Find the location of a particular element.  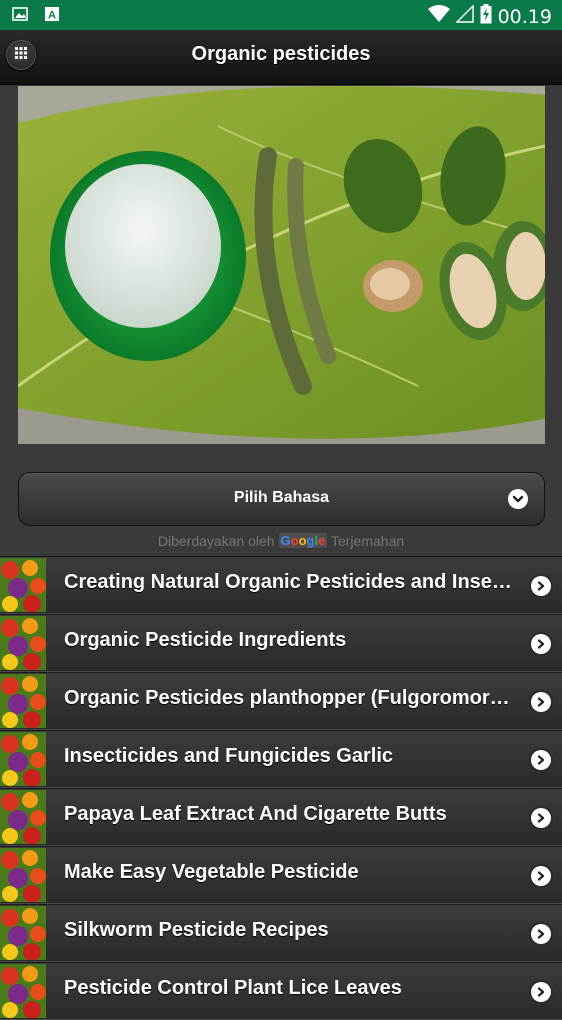

list-item-label: Insecticides and Fungicides Garlic is located at coordinates (228, 756).